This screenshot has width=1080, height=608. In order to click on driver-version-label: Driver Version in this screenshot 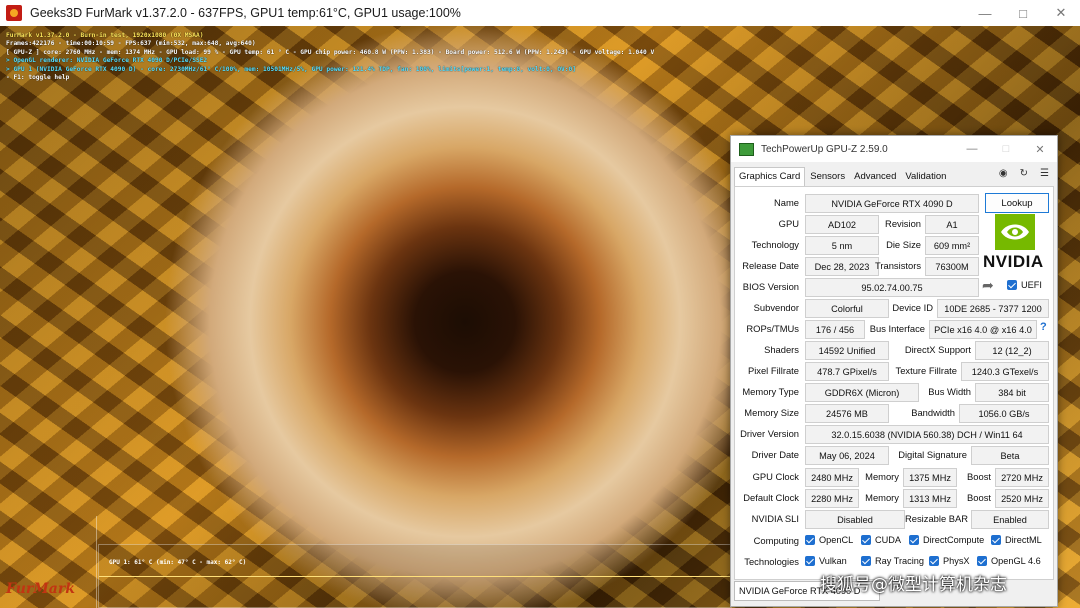, I will do `click(769, 433)`.